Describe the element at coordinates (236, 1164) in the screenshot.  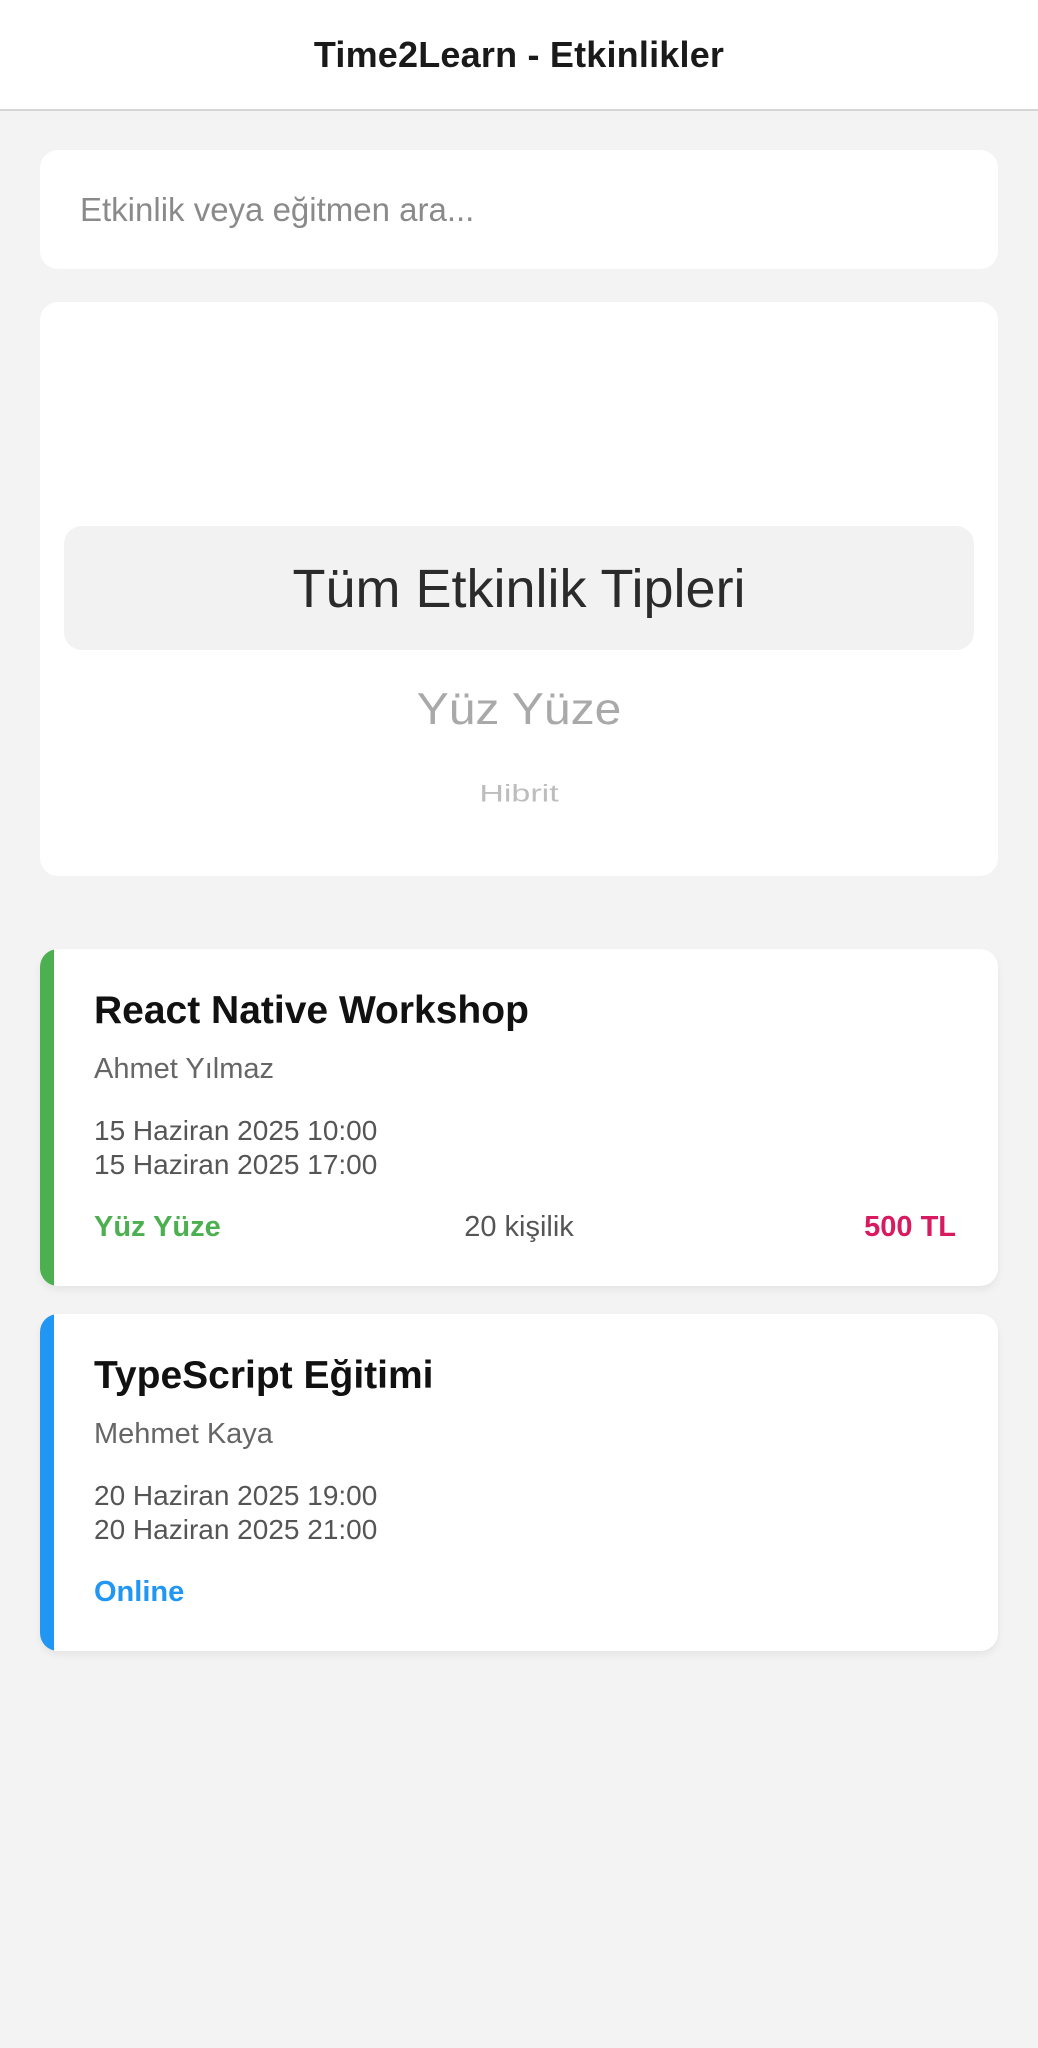
I see `event-end-date: 15 Haziran 2025 17:00` at that location.